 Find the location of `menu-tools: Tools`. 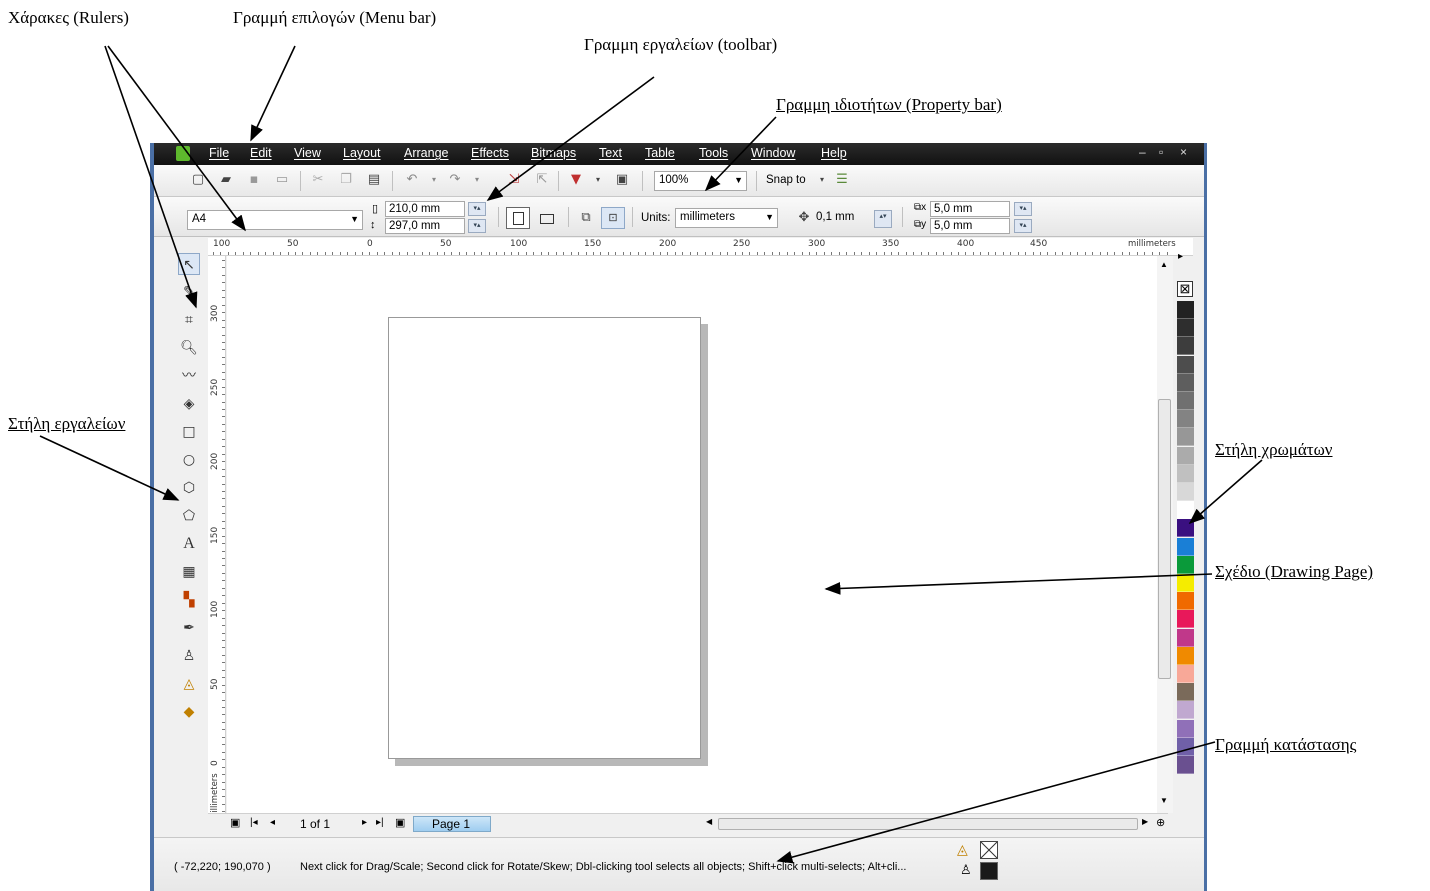

menu-tools: Tools is located at coordinates (713, 153).